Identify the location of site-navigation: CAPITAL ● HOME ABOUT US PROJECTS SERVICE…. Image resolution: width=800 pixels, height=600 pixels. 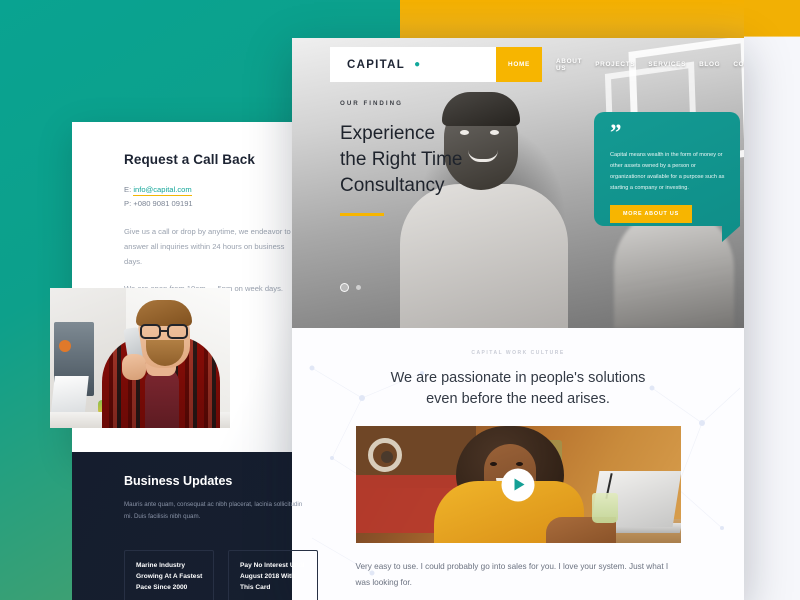
(537, 64).